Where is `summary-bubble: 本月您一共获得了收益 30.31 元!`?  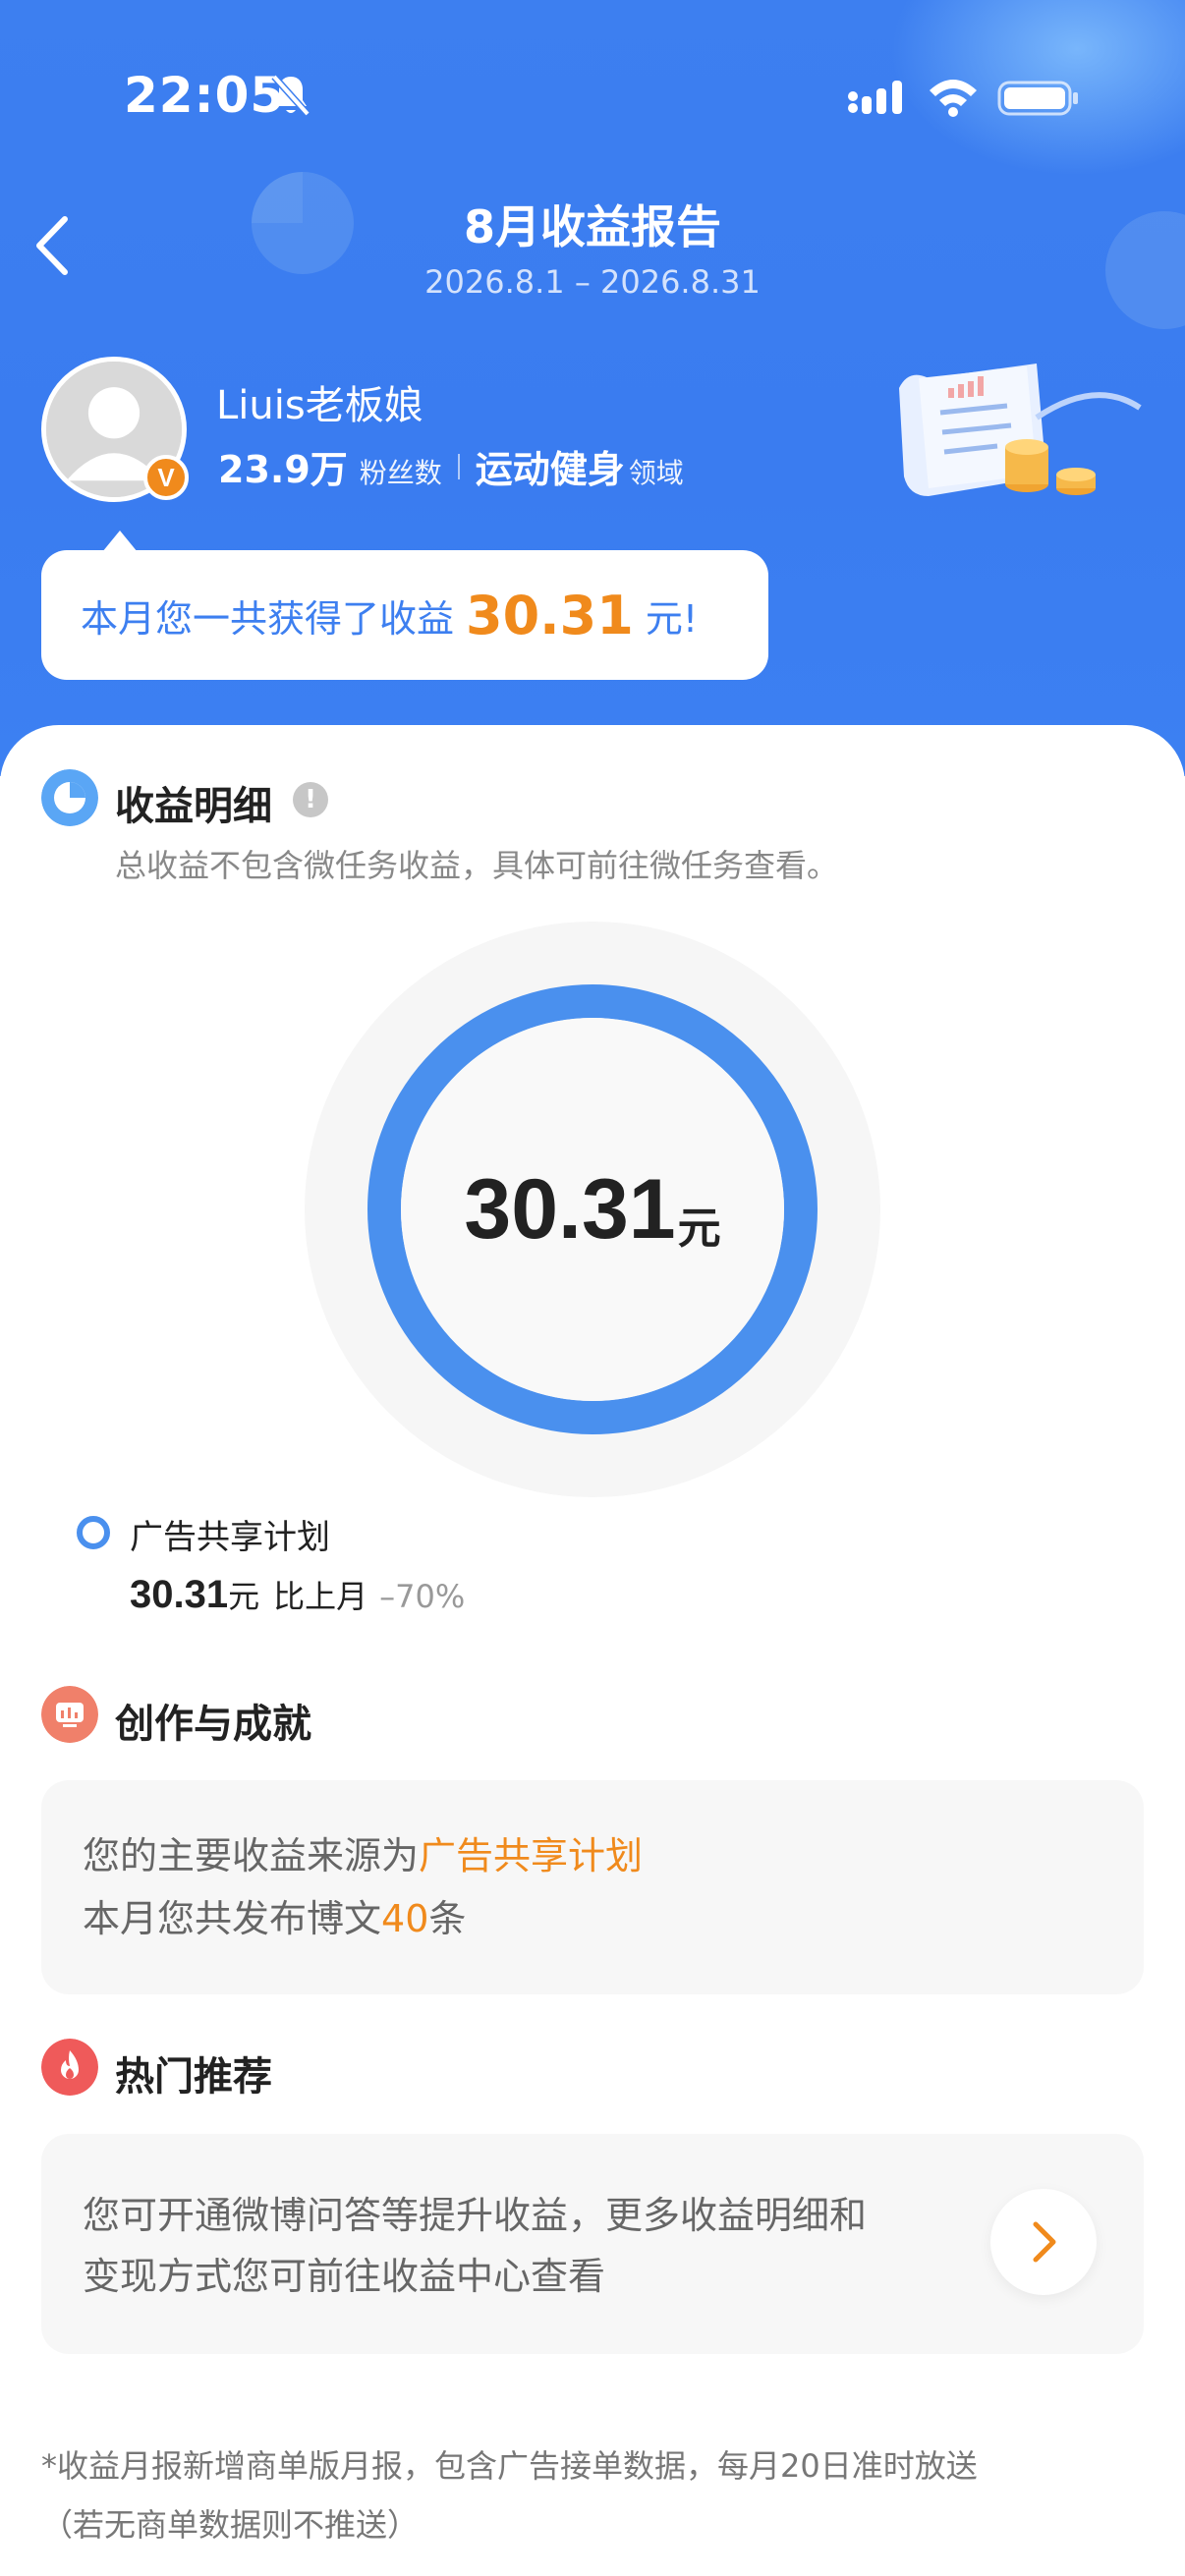
summary-bubble: 本月您一共获得了收益 30.31 元! is located at coordinates (405, 615).